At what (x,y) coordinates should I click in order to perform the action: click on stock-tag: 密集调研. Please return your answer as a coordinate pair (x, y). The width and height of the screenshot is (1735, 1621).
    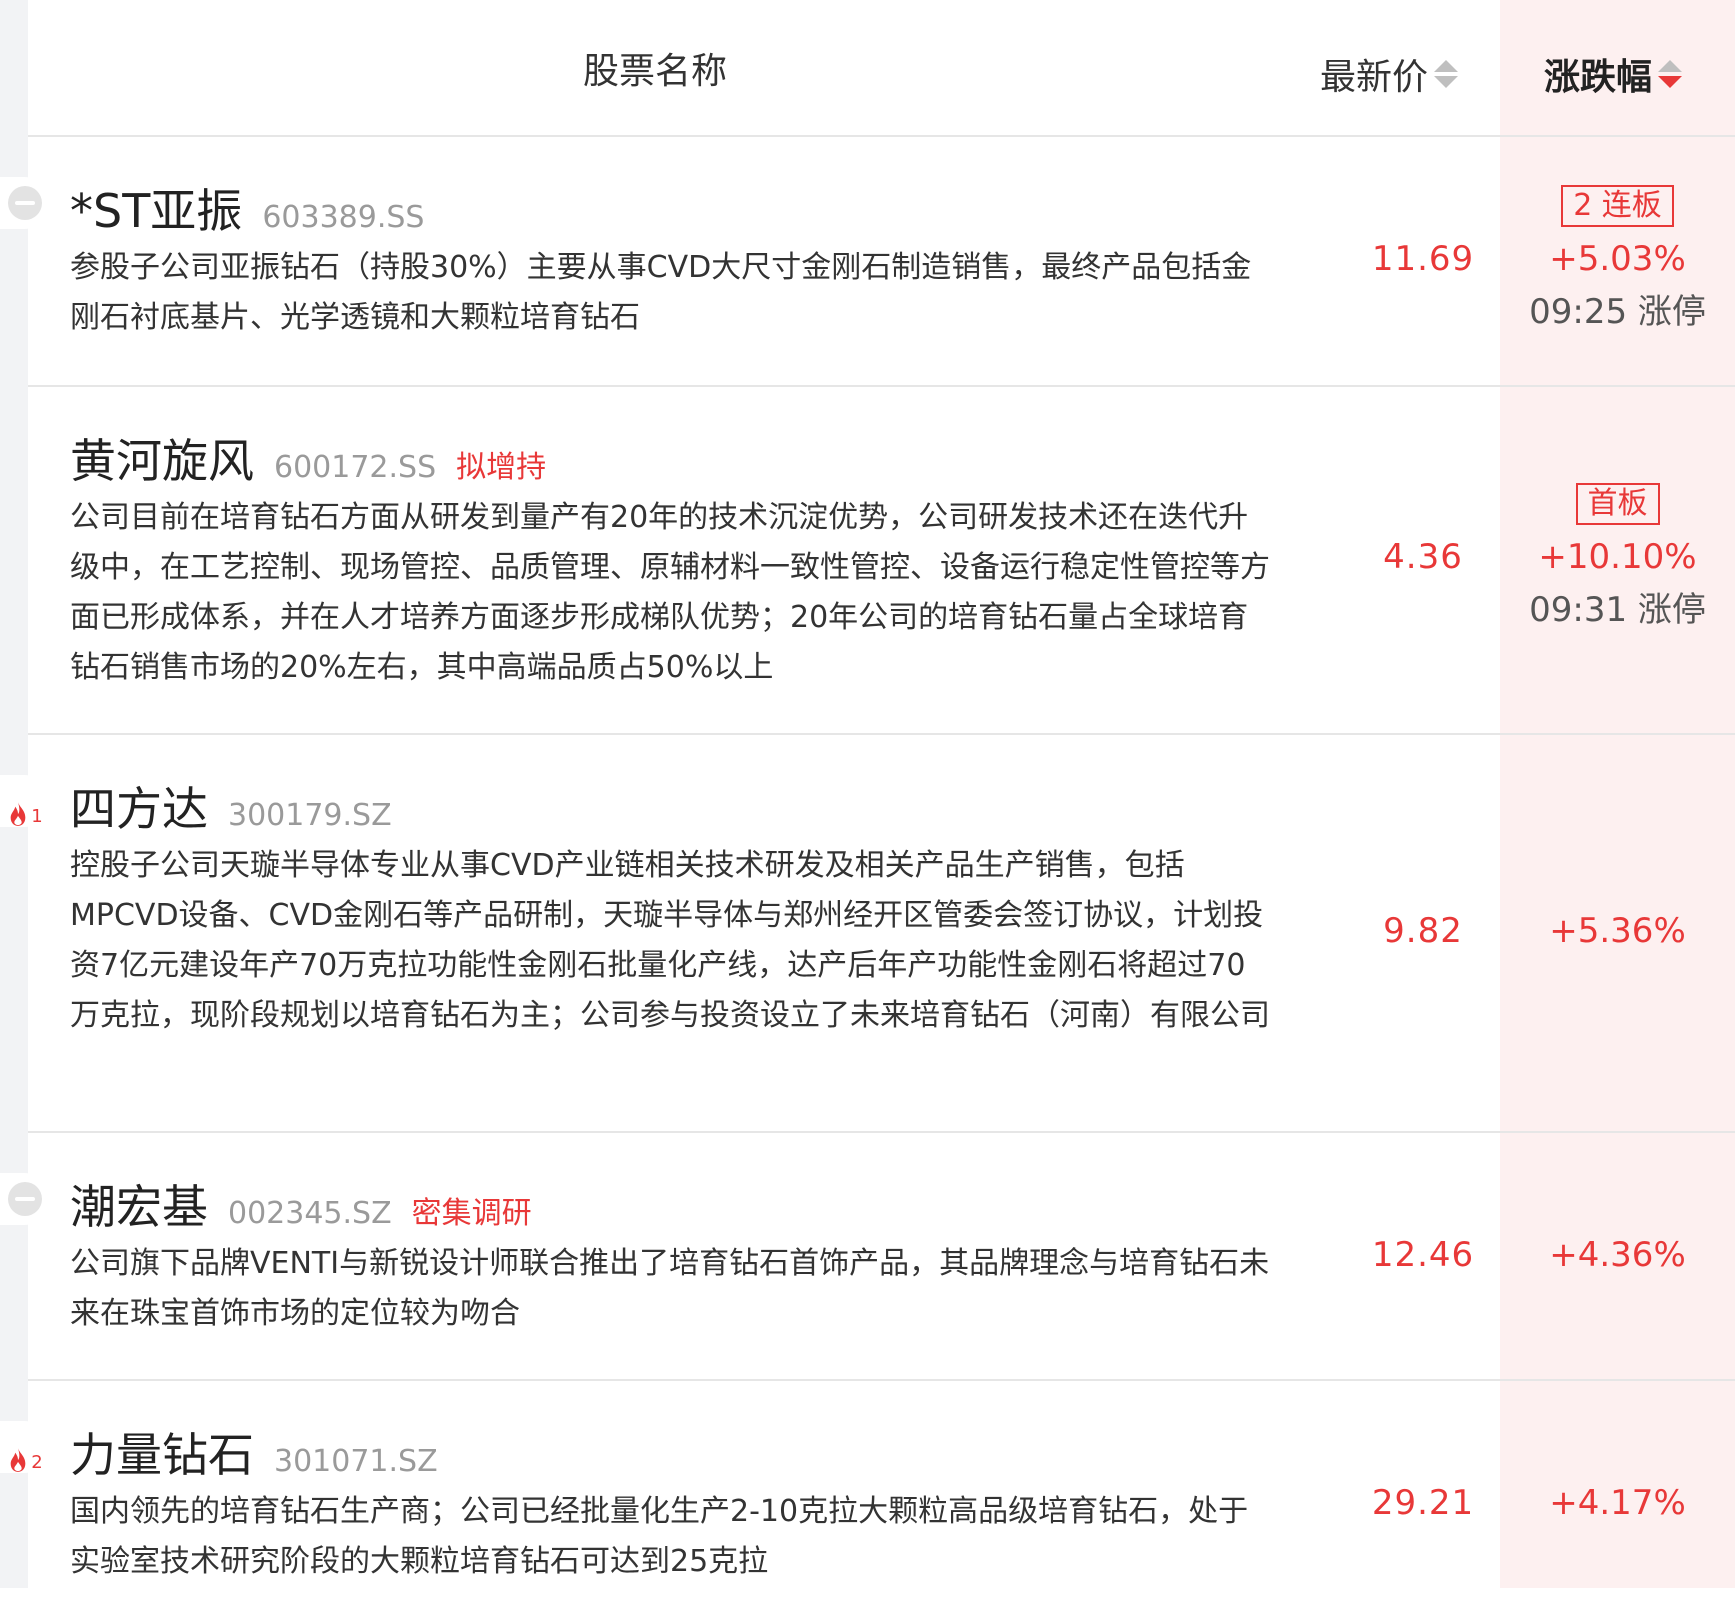
    Looking at the image, I should click on (472, 1210).